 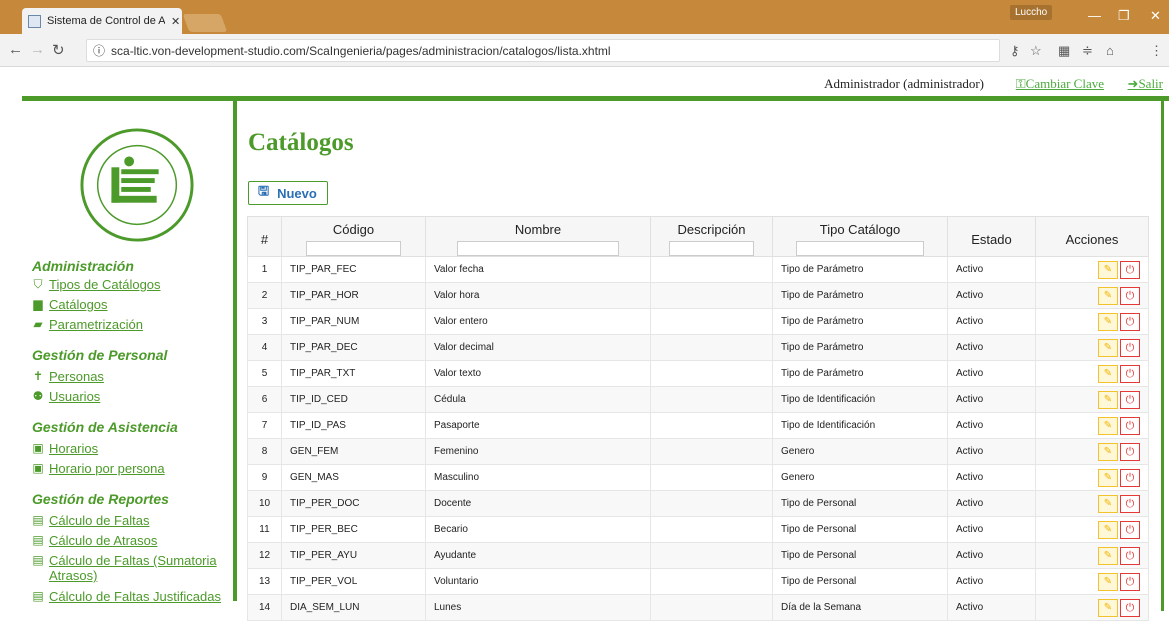 I want to click on descripcion-filter-input, so click(x=711, y=248).